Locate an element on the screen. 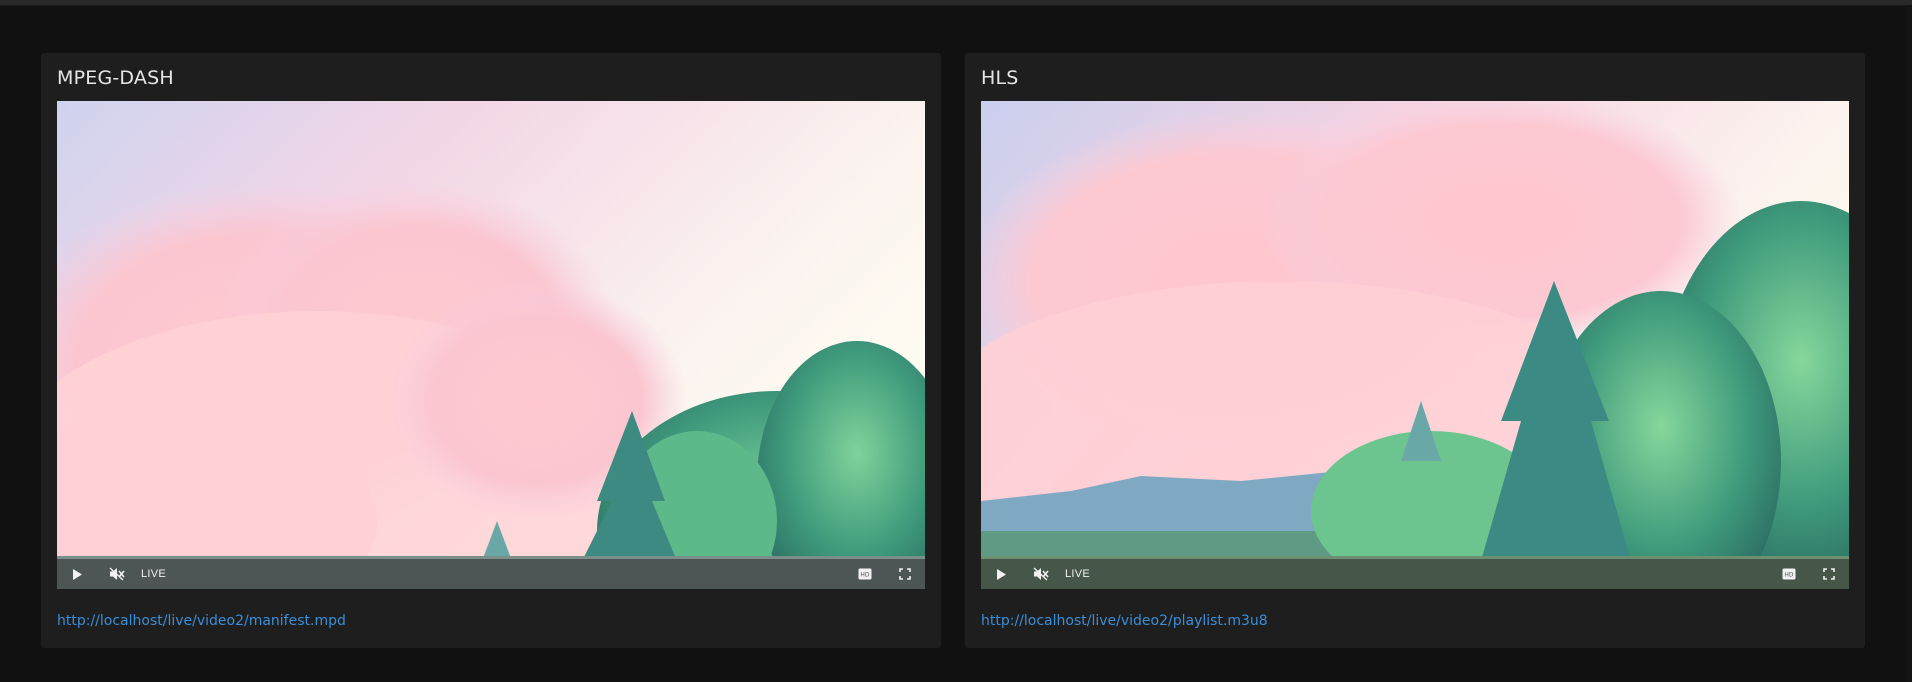 This screenshot has height=682, width=1912. top-bar is located at coordinates (956, 3).